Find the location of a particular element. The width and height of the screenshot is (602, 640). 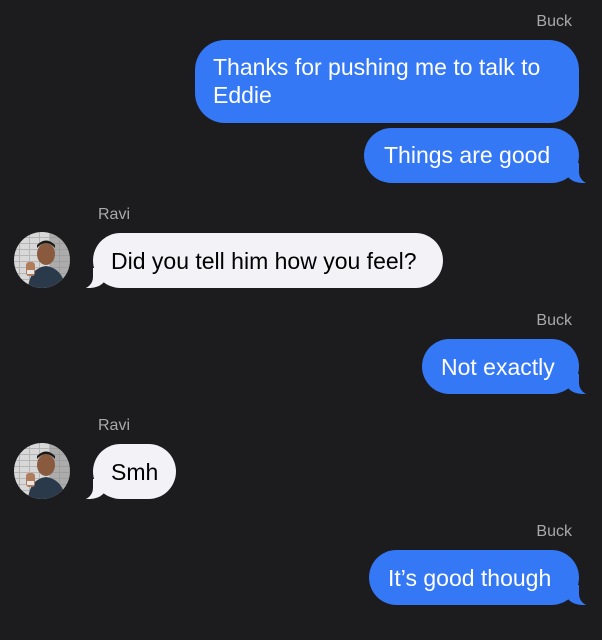

message-bubble-outgoing: Thanks for pushing me to talk to Eddie is located at coordinates (387, 81).